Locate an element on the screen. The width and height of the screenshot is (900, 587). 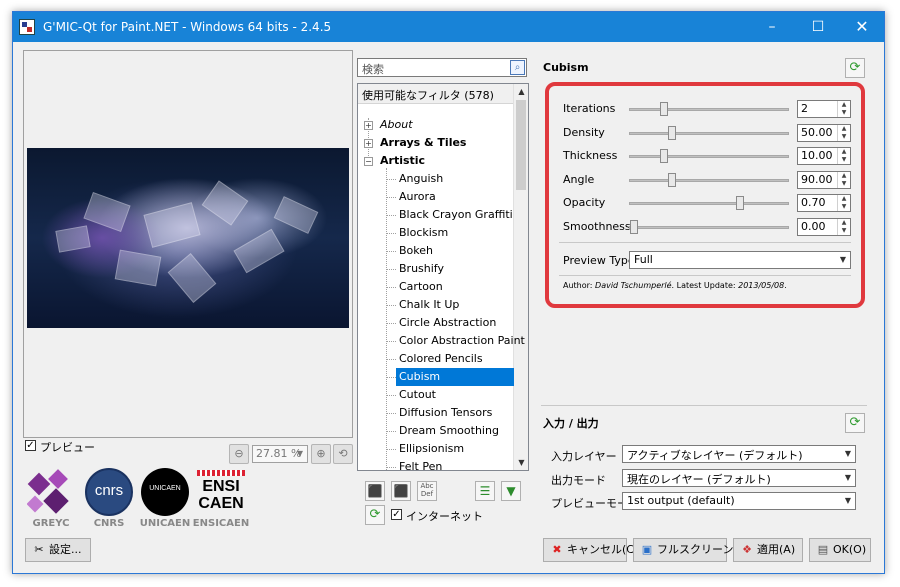
preview-mode-select: 1st output (default) ▼ is located at coordinates (739, 501).